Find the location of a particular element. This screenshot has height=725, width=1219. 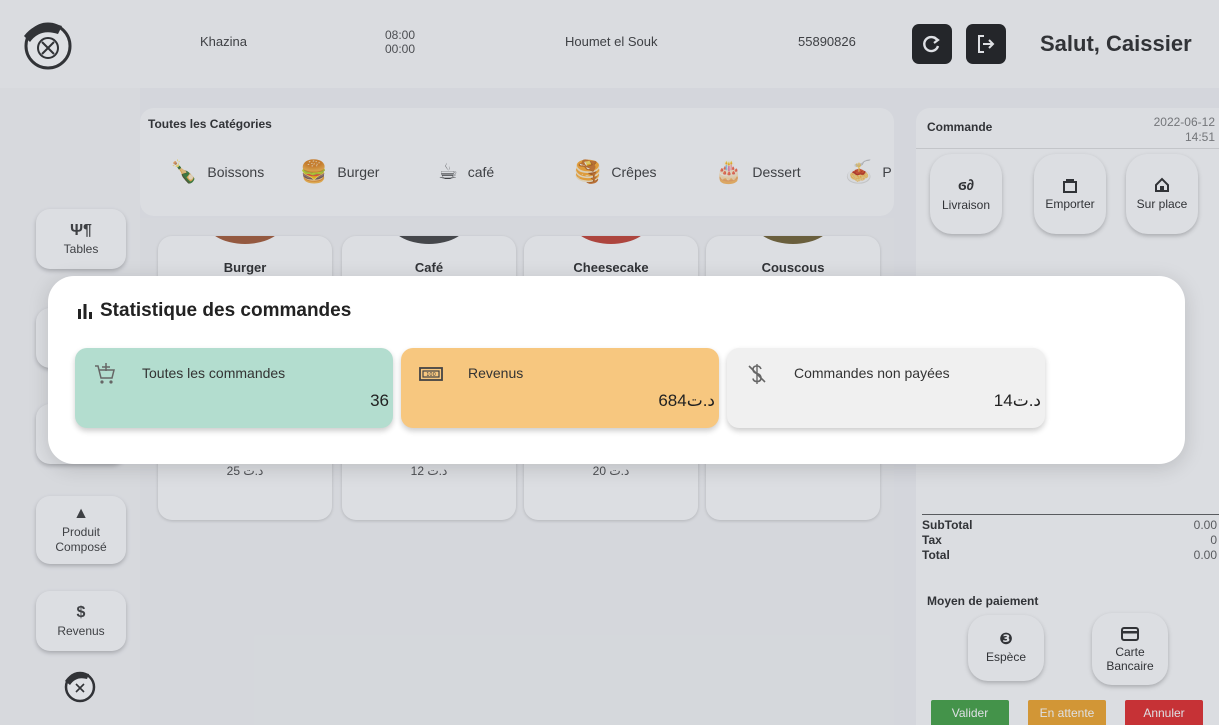

bar-chart-icon is located at coordinates (85, 311).